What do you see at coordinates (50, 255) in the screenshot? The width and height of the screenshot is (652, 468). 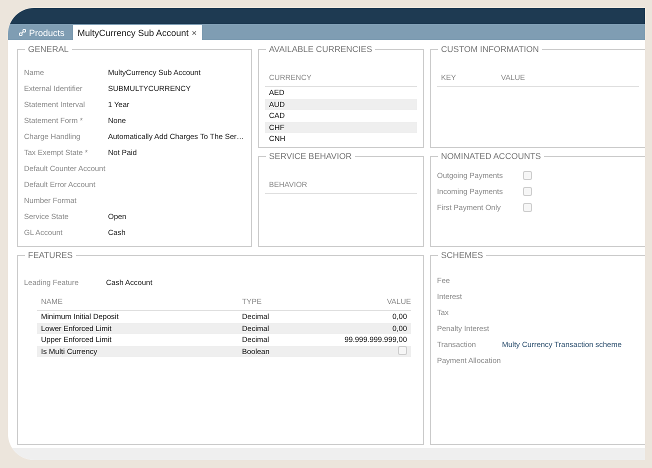 I see `section-title: FEATURES` at bounding box center [50, 255].